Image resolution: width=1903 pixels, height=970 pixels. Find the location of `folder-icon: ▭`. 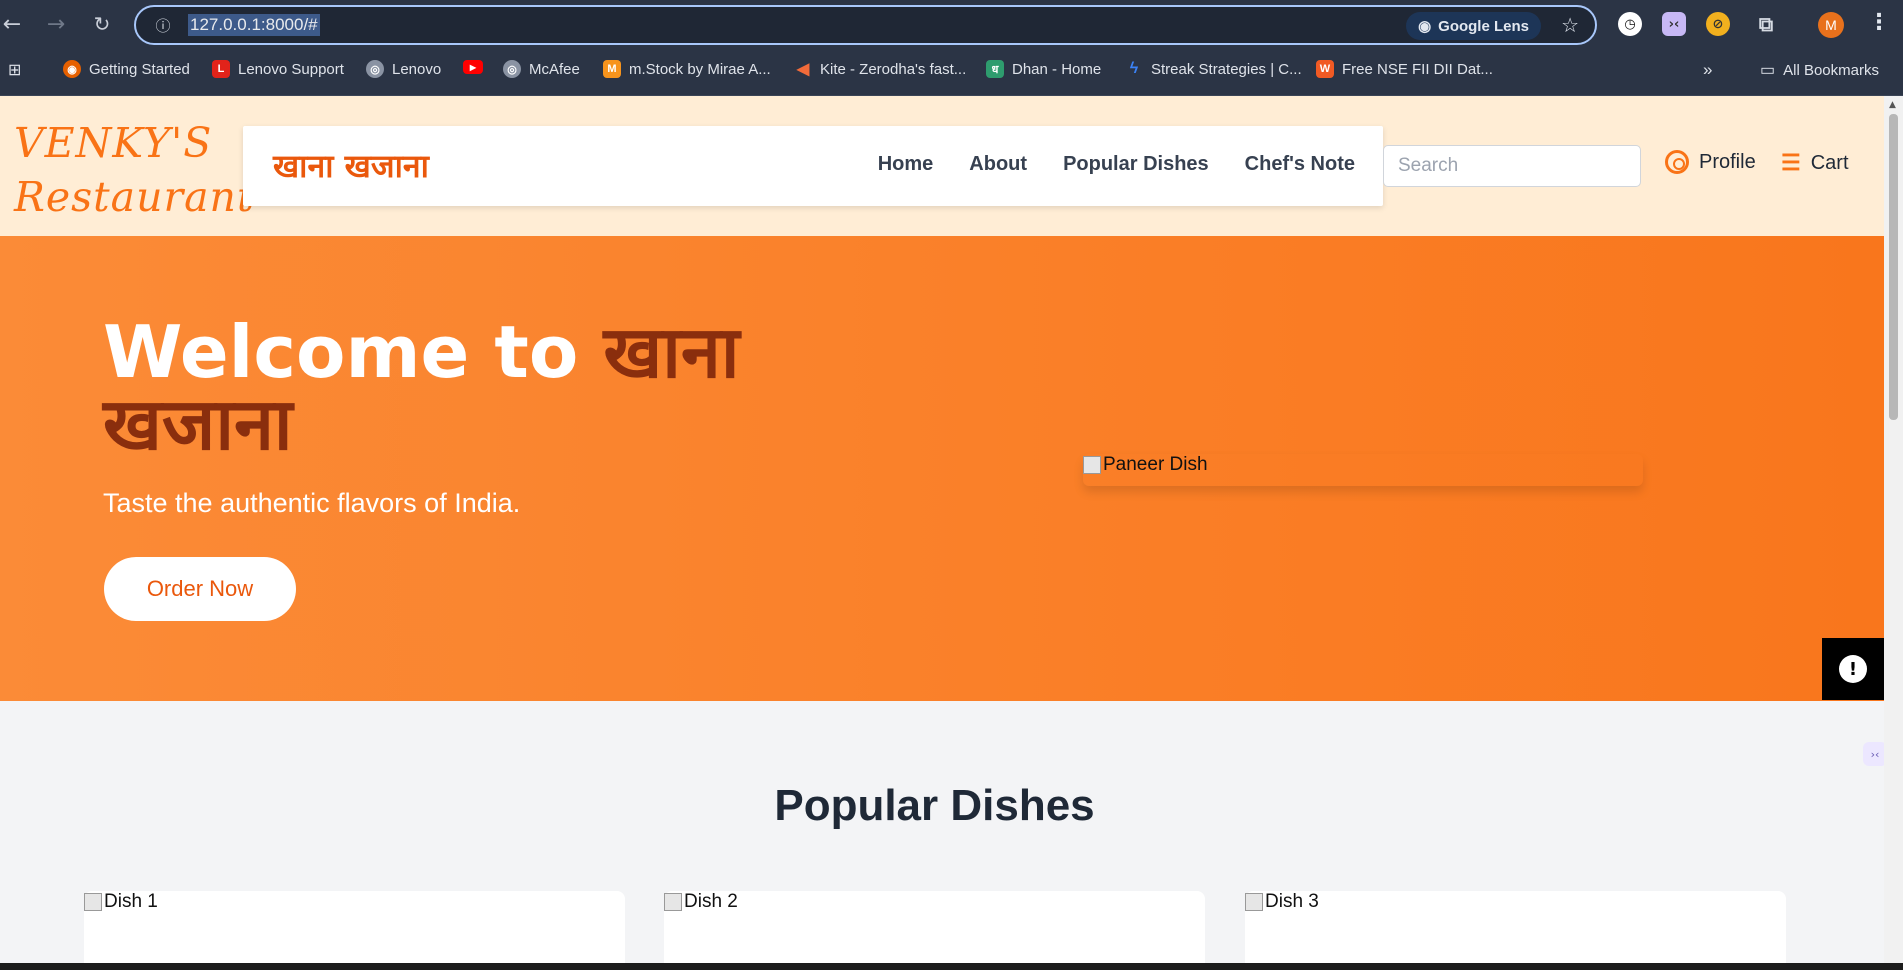

folder-icon: ▭ is located at coordinates (1768, 70).